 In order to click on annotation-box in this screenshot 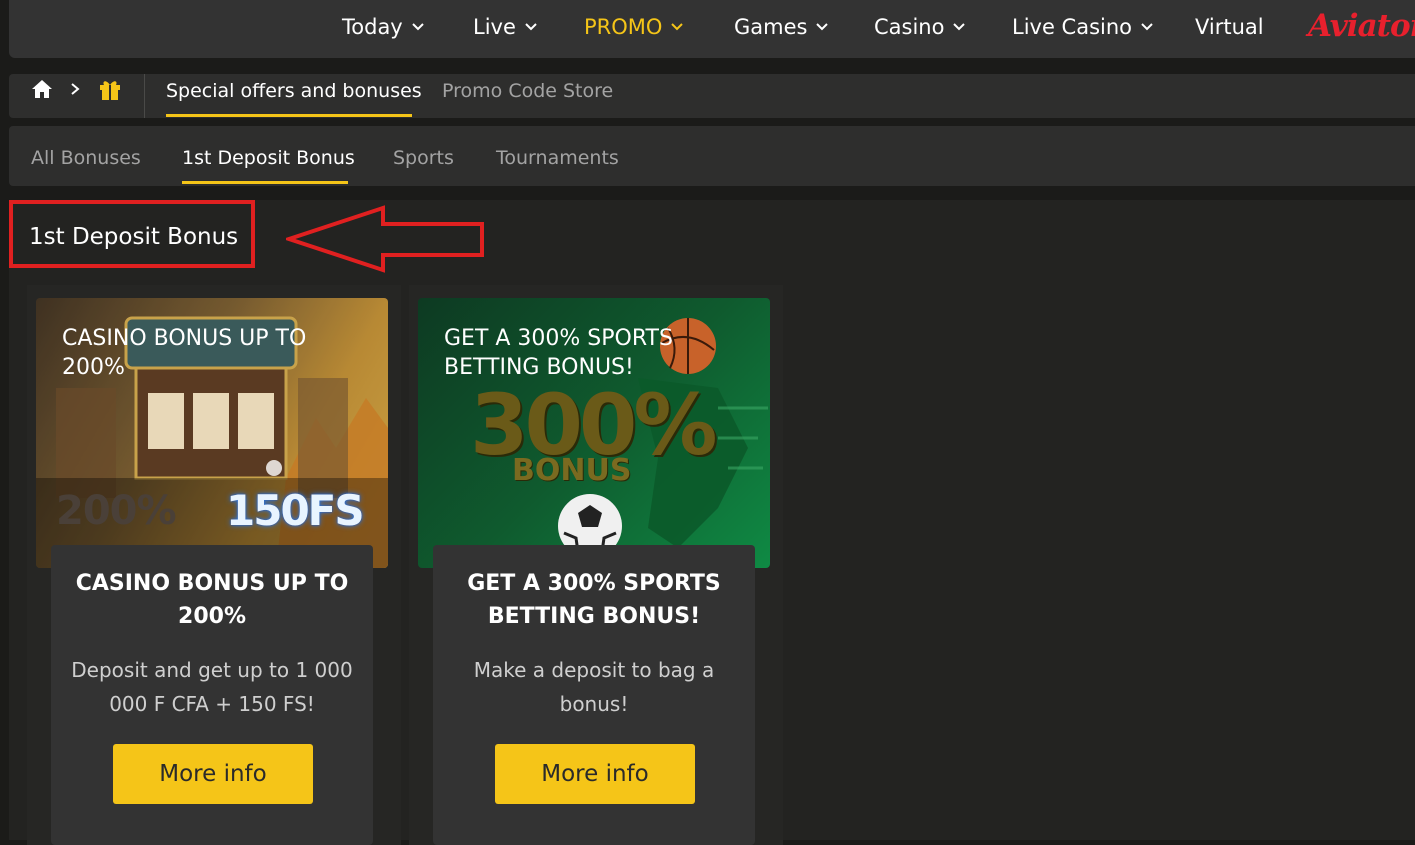, I will do `click(132, 234)`.